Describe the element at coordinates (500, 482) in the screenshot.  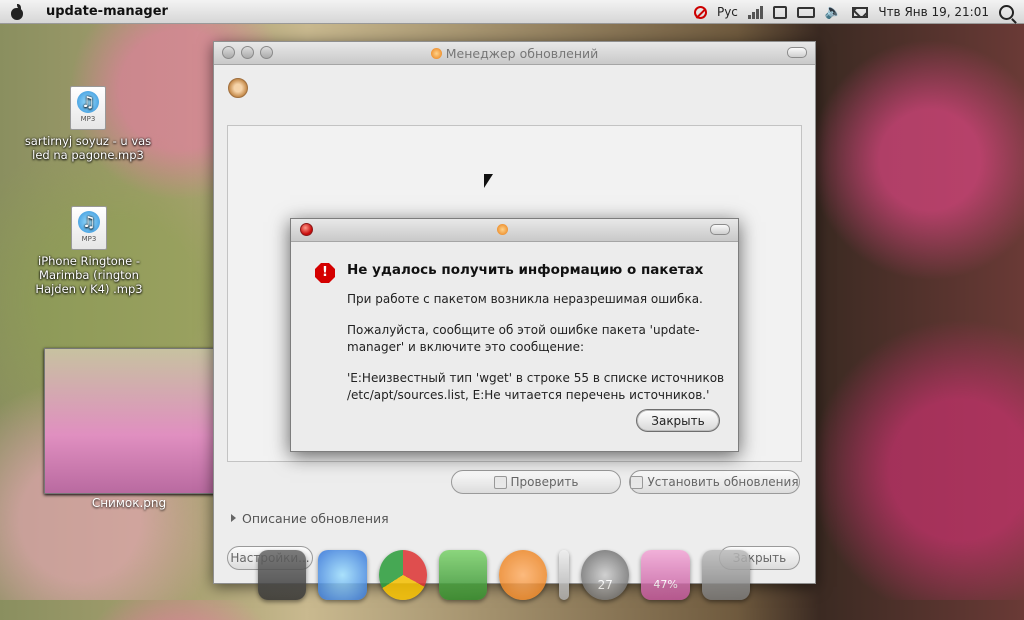
I see `refresh-icon` at that location.